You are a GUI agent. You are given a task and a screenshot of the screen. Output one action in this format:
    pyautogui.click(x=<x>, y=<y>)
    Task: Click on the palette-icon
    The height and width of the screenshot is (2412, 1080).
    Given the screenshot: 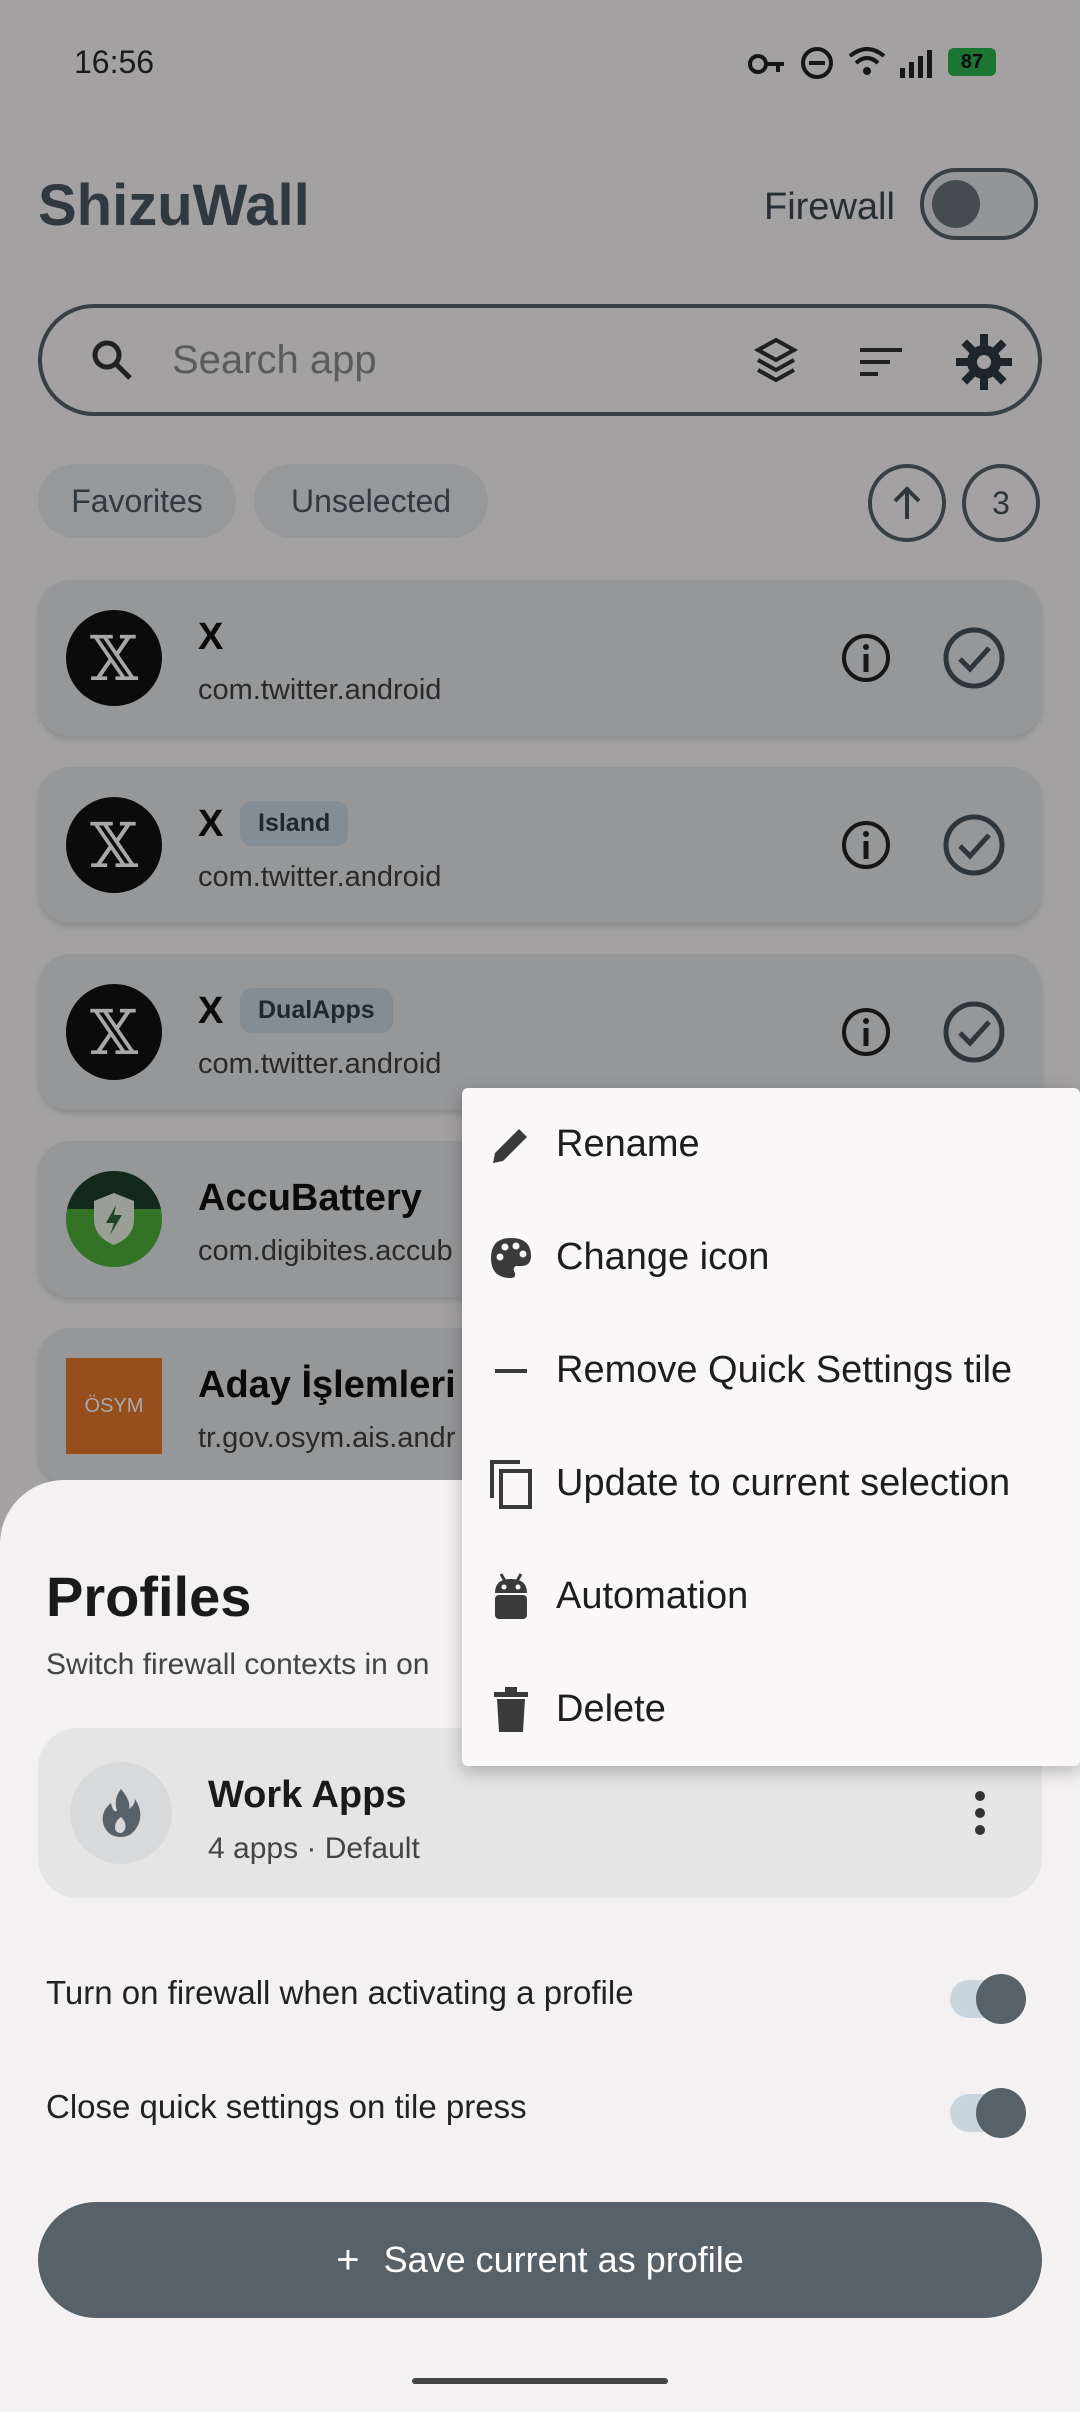 What is the action you would take?
    pyautogui.click(x=511, y=1258)
    